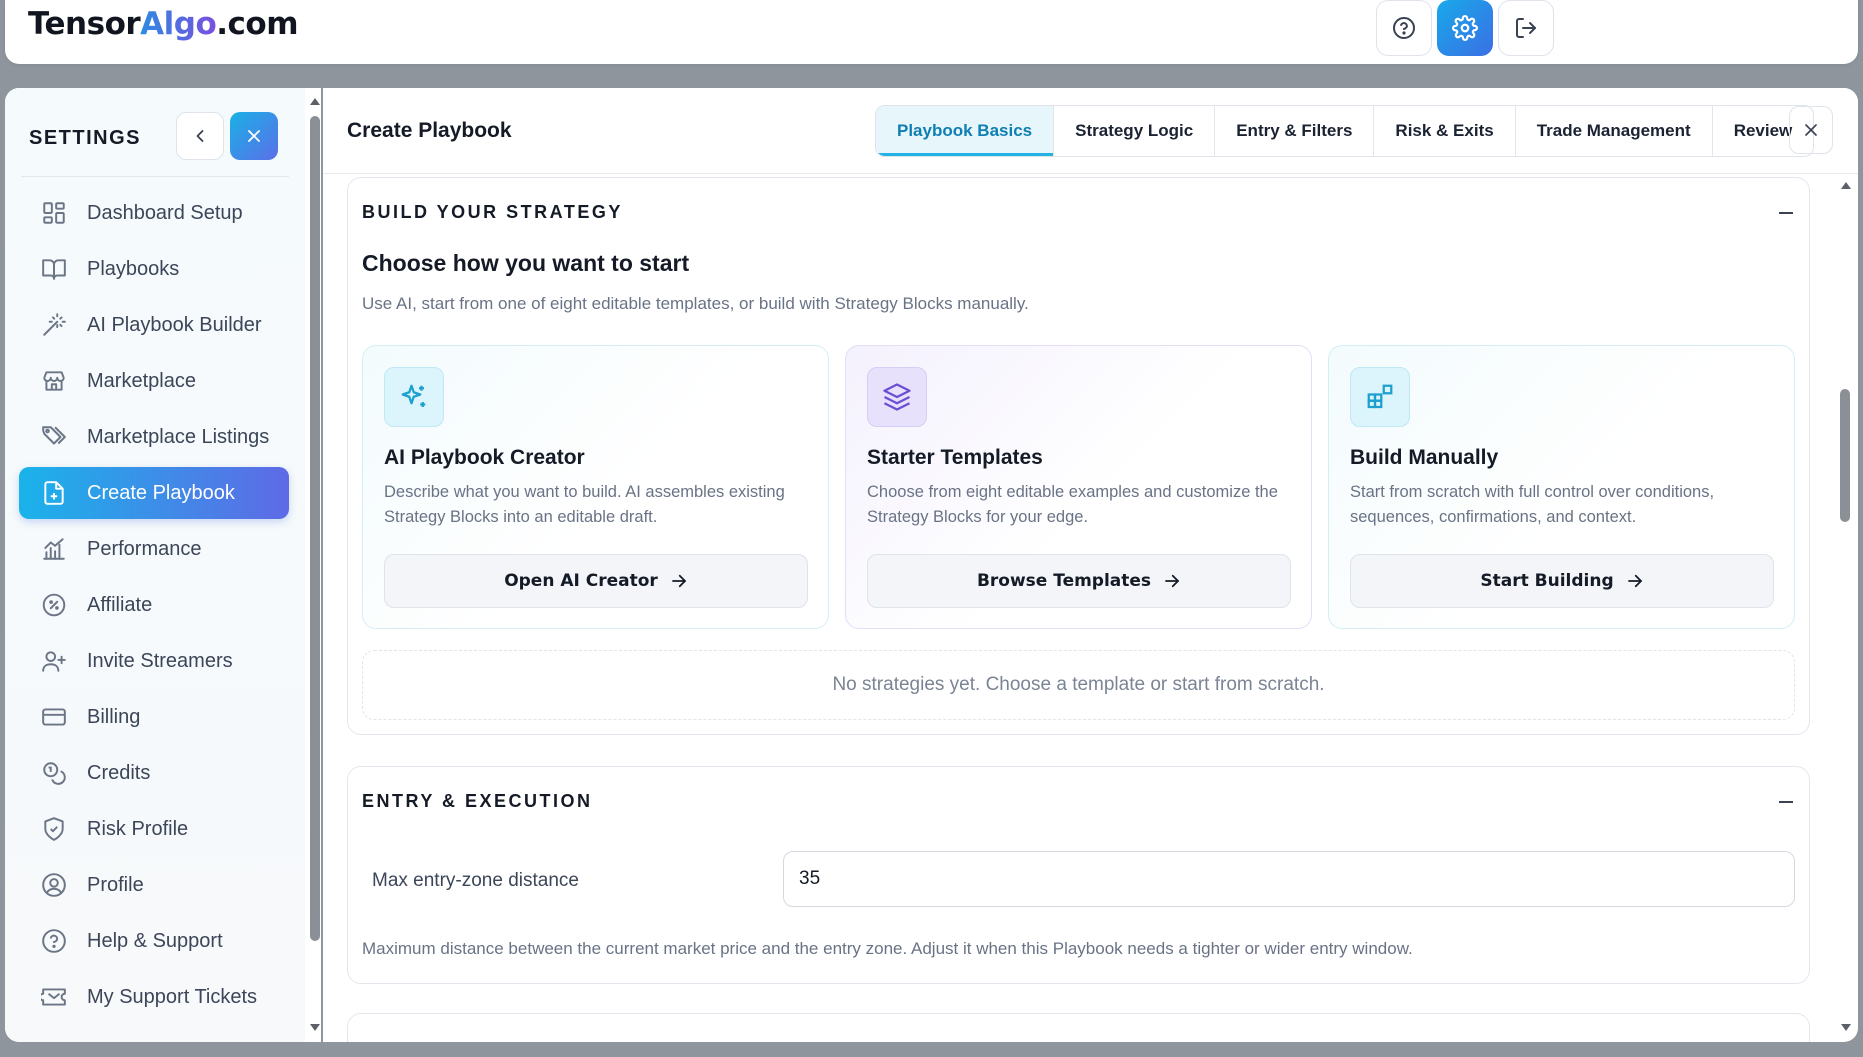  I want to click on tab-playbook-basics: Playbook Basics, so click(965, 131).